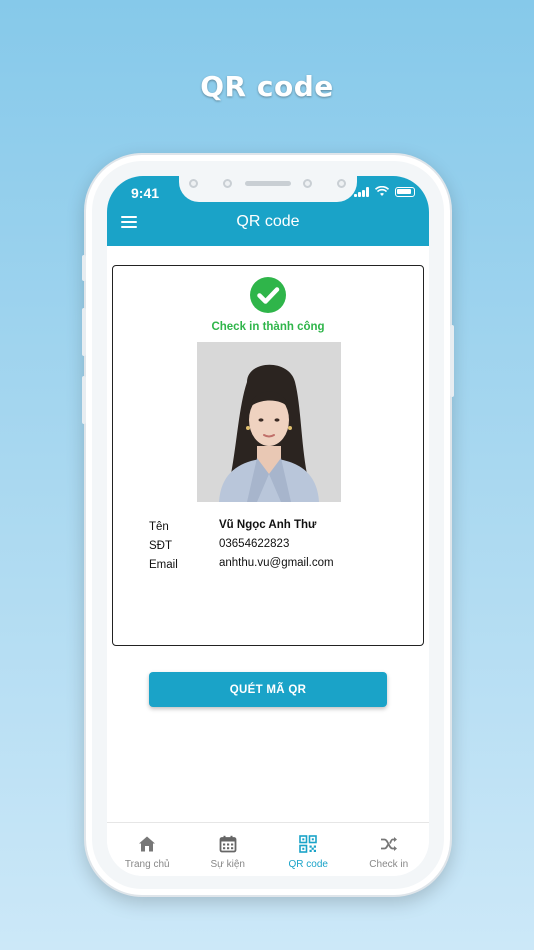 This screenshot has width=534, height=950. I want to click on attendee-photo, so click(269, 422).